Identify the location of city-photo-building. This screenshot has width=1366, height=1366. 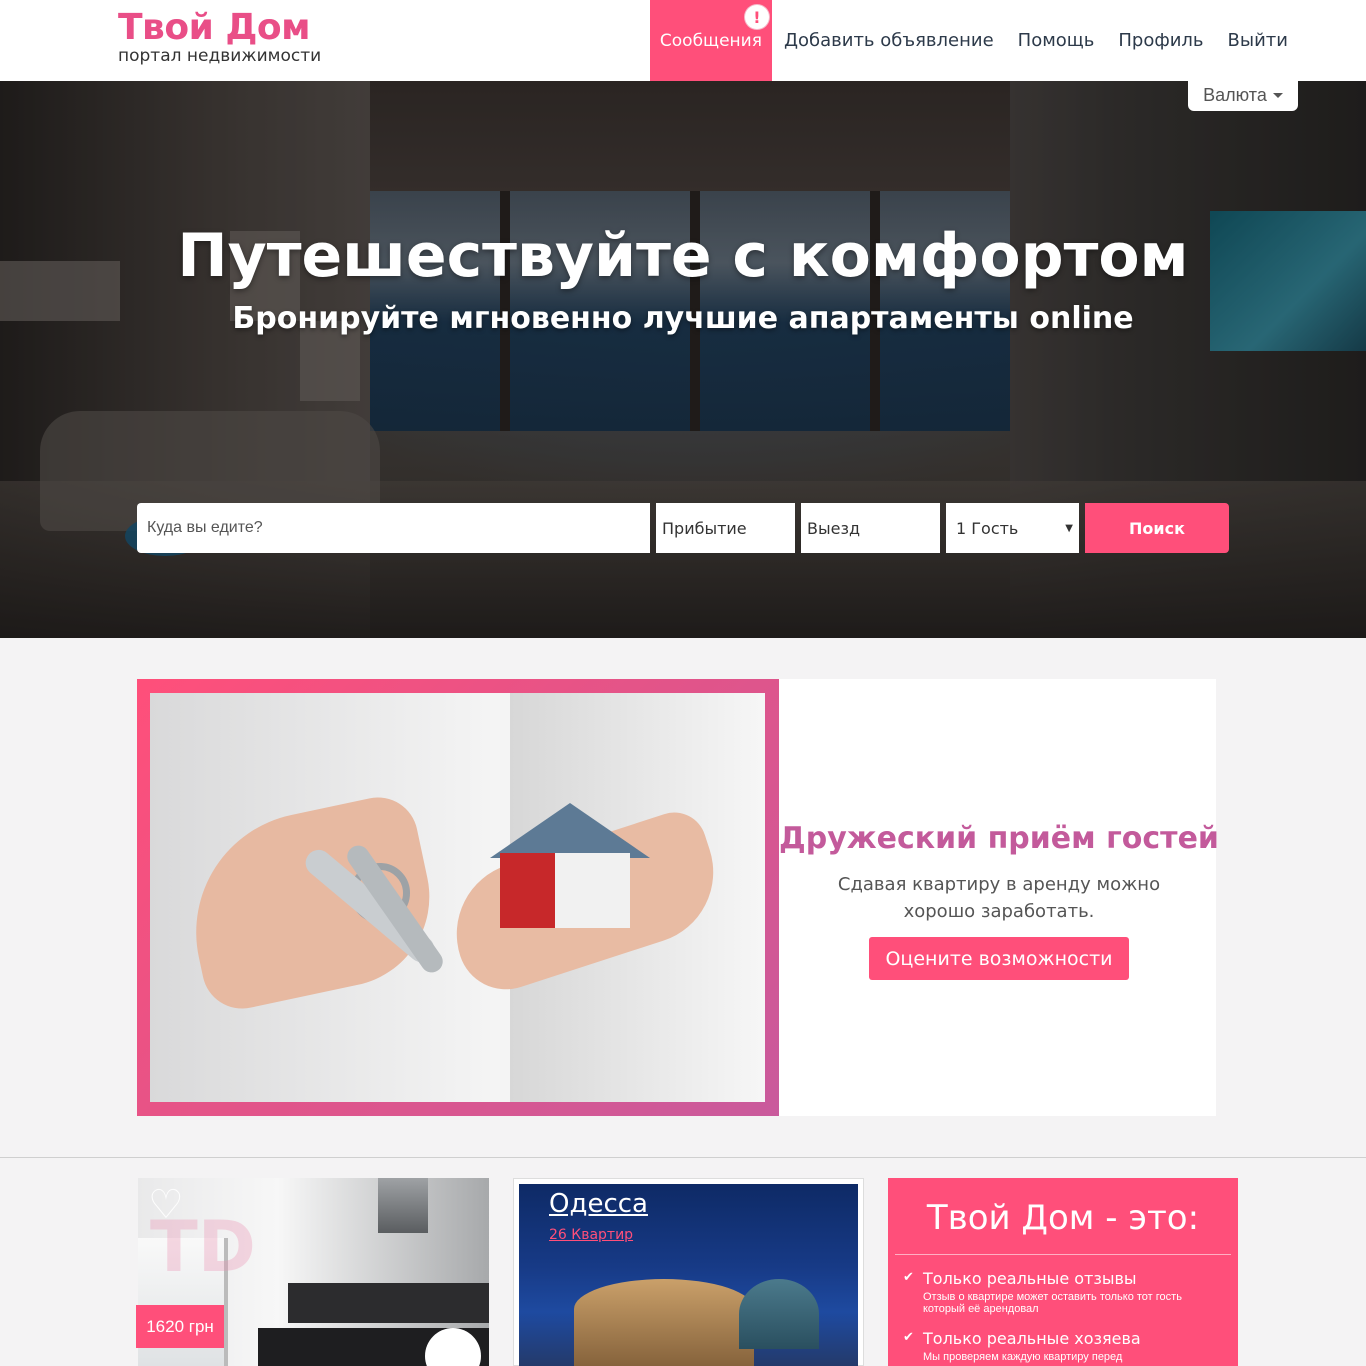
(664, 1322).